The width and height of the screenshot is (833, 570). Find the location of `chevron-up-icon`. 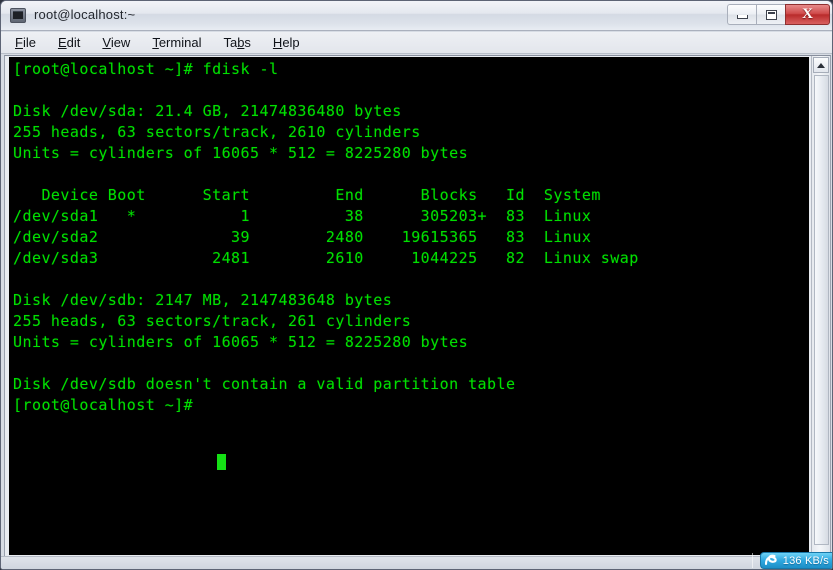

chevron-up-icon is located at coordinates (821, 65).